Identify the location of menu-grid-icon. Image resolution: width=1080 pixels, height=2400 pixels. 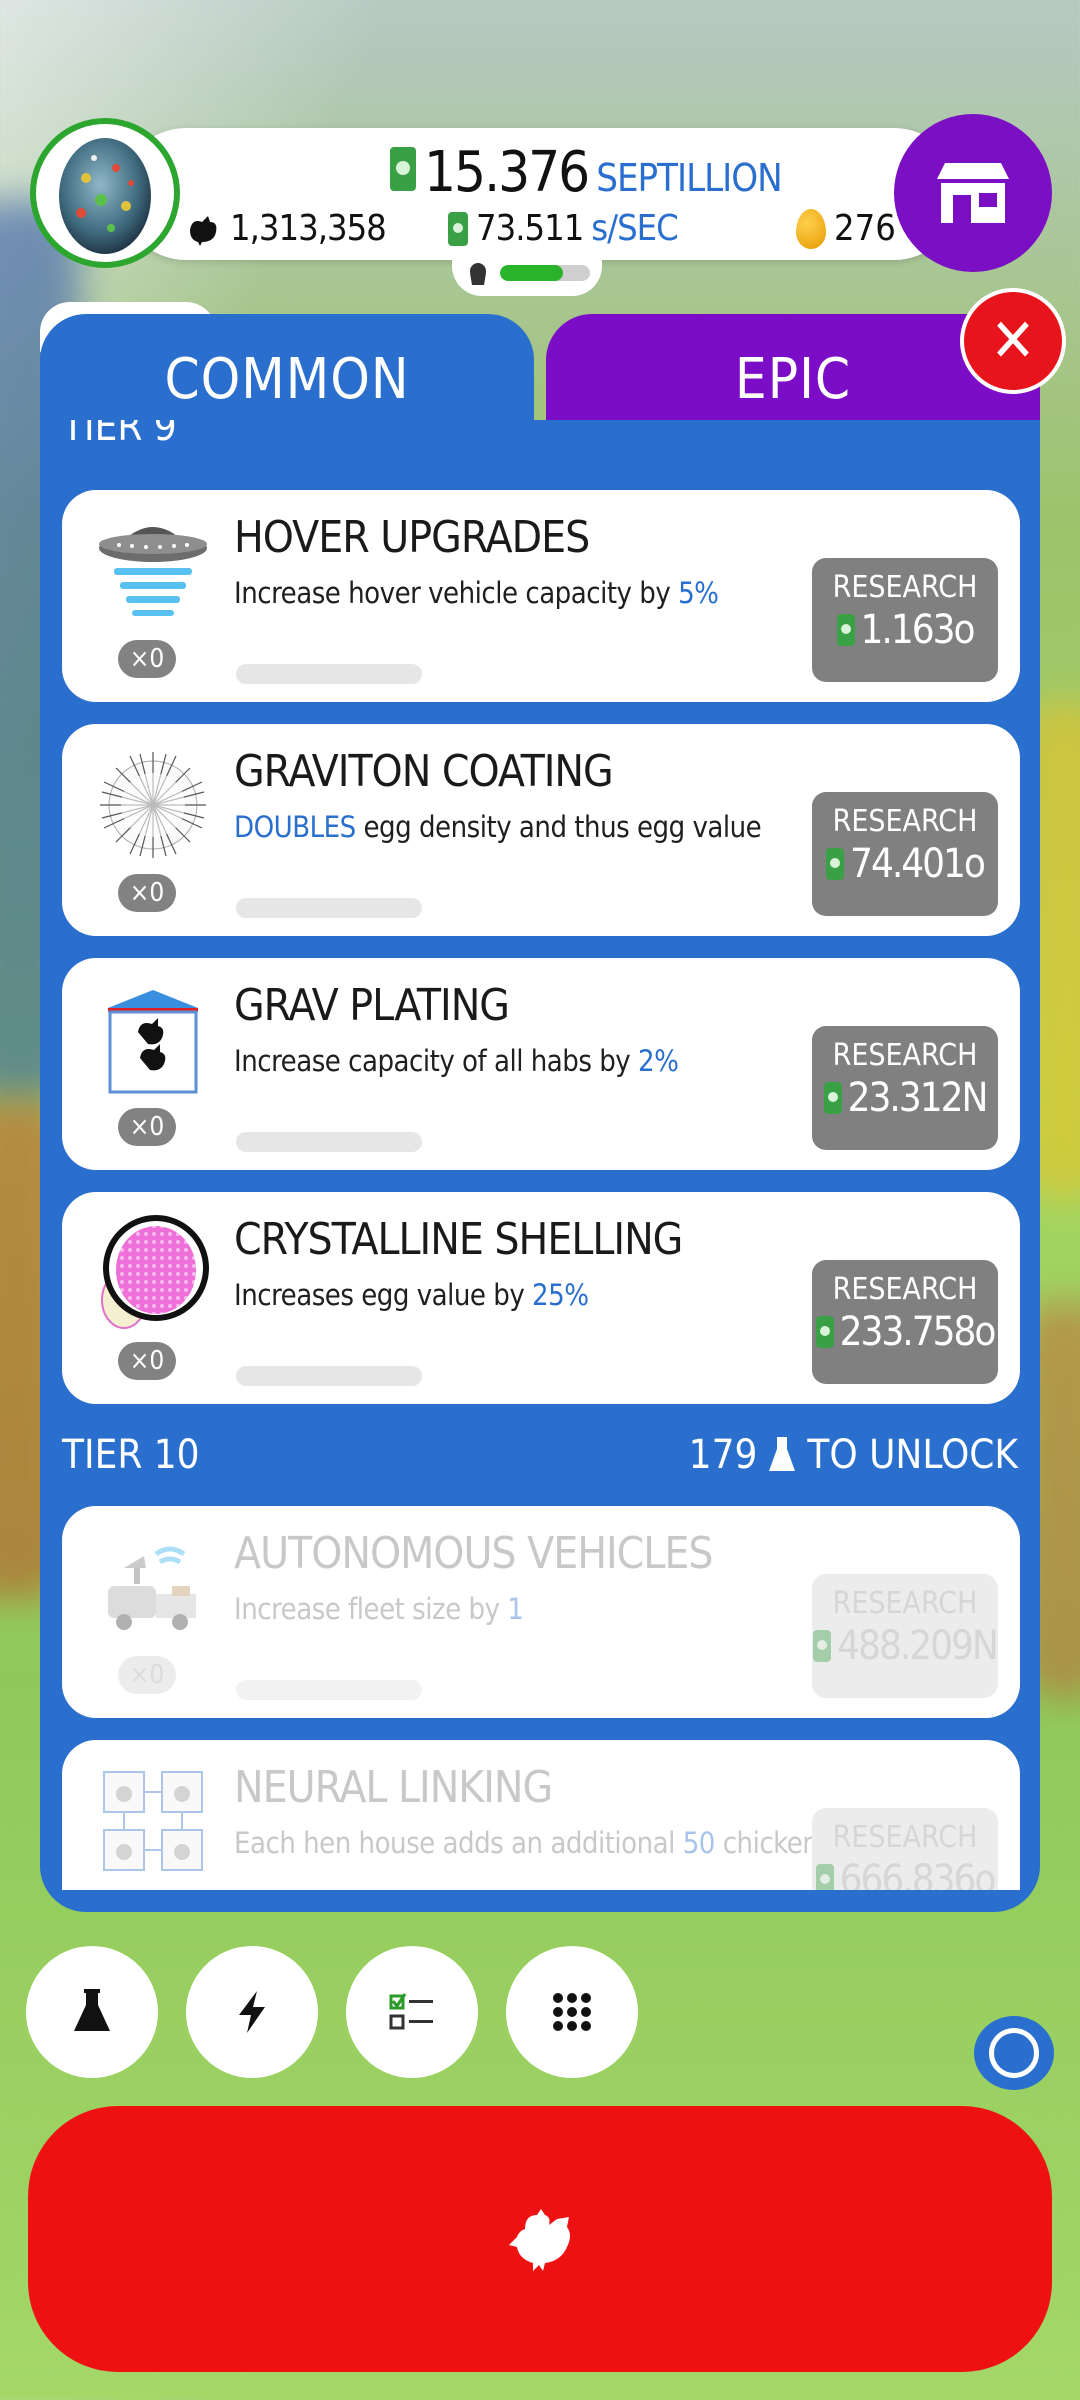
(572, 2012).